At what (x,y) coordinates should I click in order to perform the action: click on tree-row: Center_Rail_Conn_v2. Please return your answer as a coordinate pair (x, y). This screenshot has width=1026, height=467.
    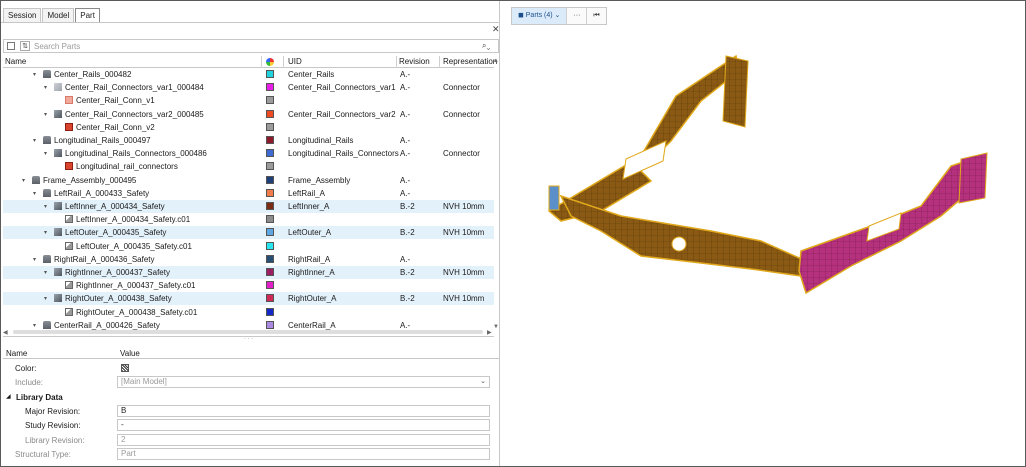
    Looking at the image, I should click on (248, 127).